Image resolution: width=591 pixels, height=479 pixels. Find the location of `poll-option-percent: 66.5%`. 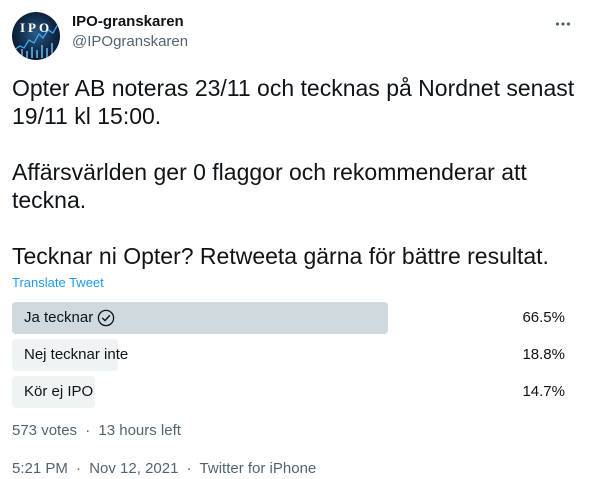

poll-option-percent: 66.5% is located at coordinates (543, 317).